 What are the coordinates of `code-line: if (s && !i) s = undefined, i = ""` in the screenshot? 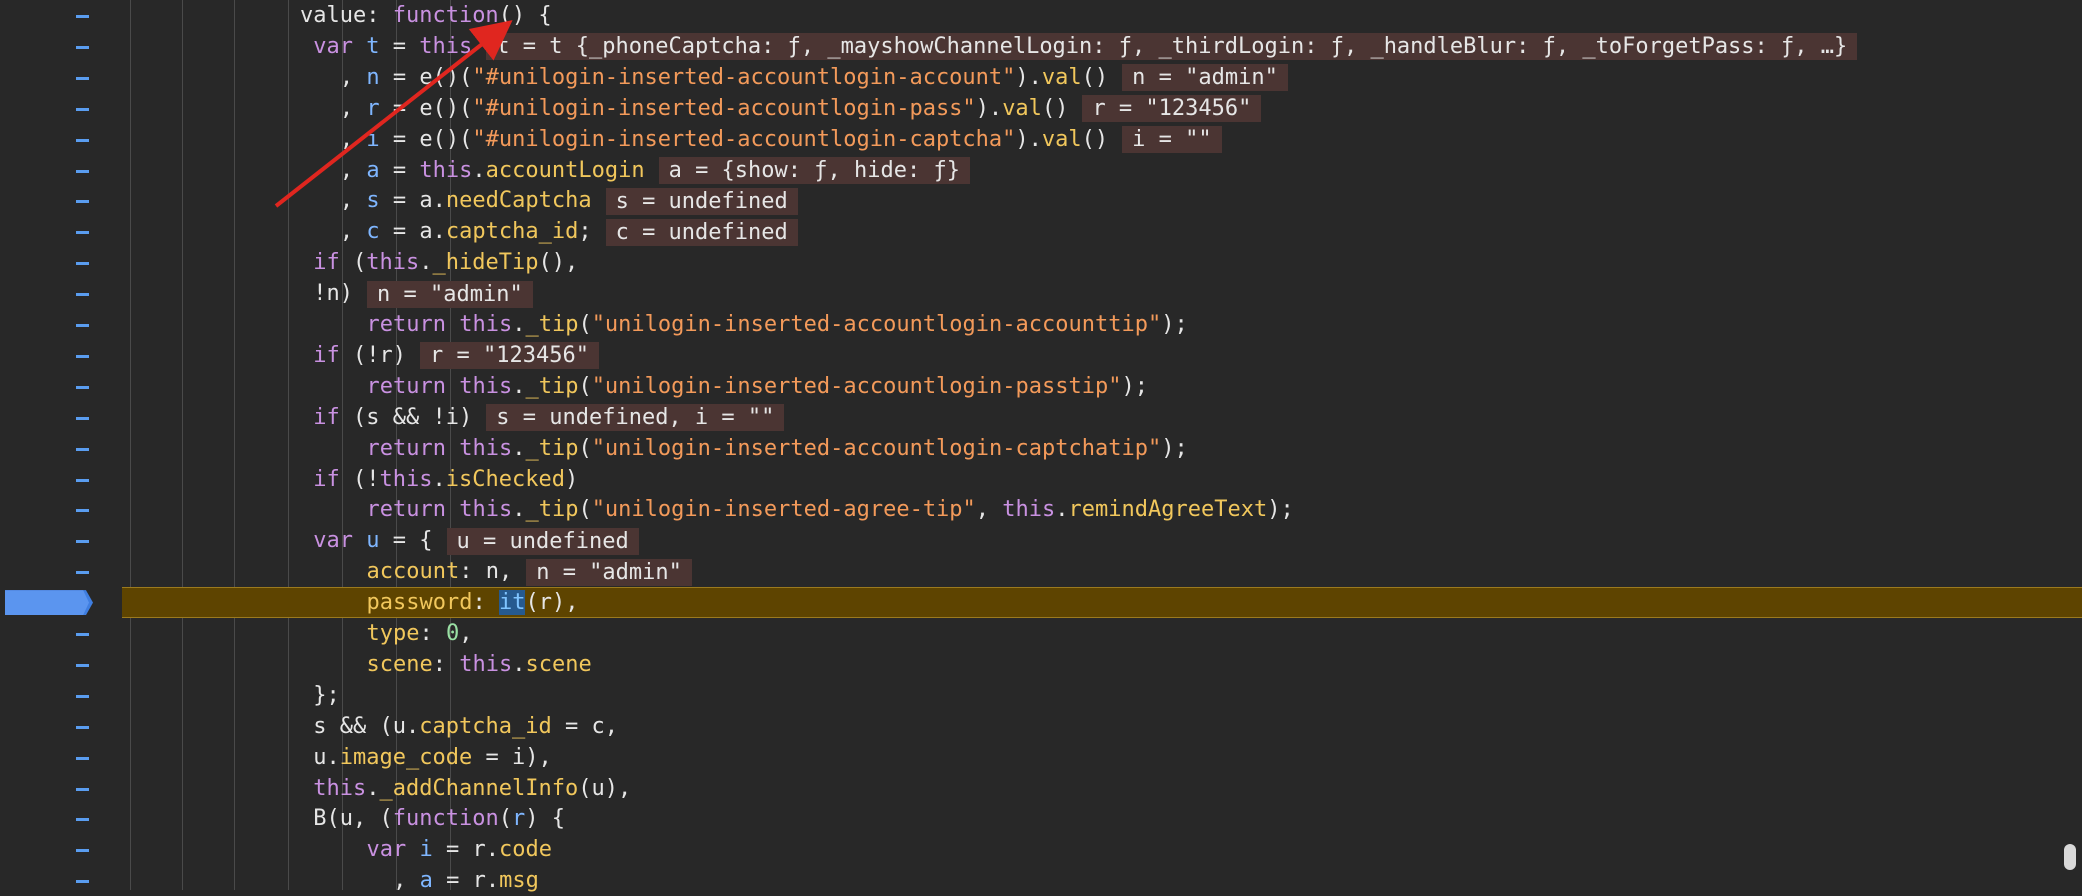 It's located at (1041, 417).